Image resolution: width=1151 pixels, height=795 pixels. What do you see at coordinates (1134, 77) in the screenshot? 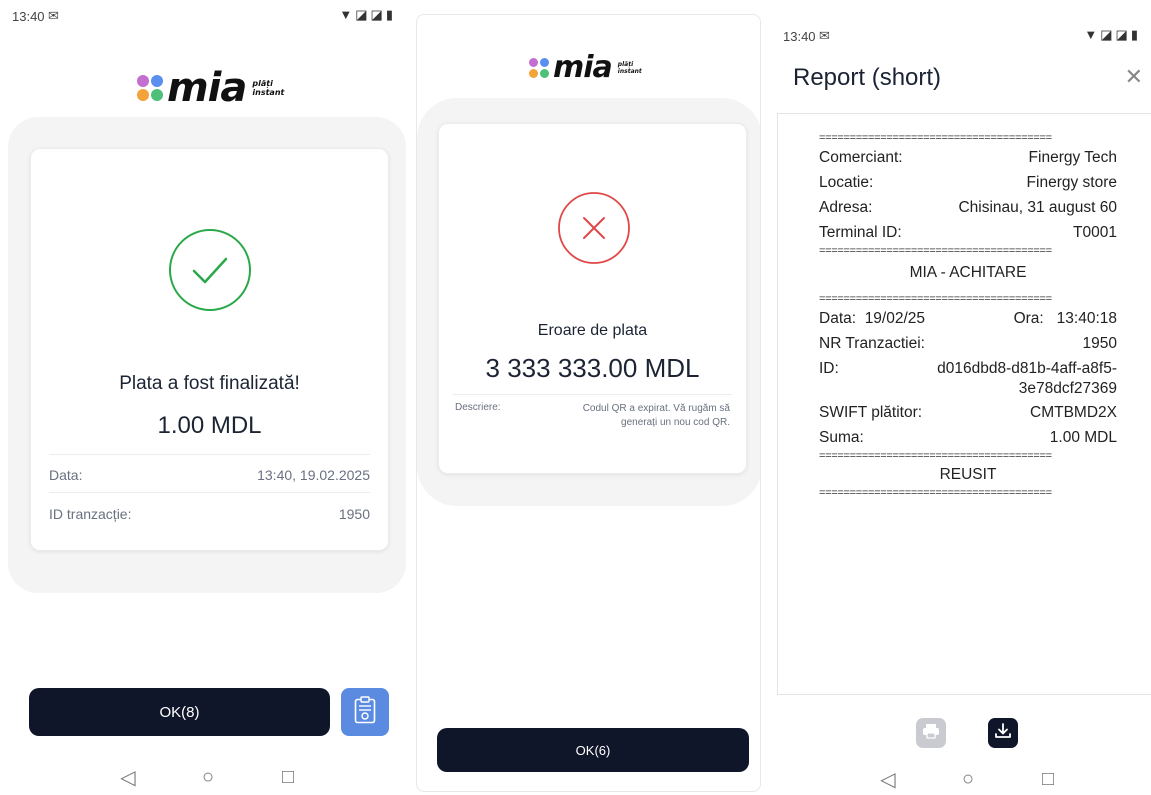
I see `close-icon: ✕` at bounding box center [1134, 77].